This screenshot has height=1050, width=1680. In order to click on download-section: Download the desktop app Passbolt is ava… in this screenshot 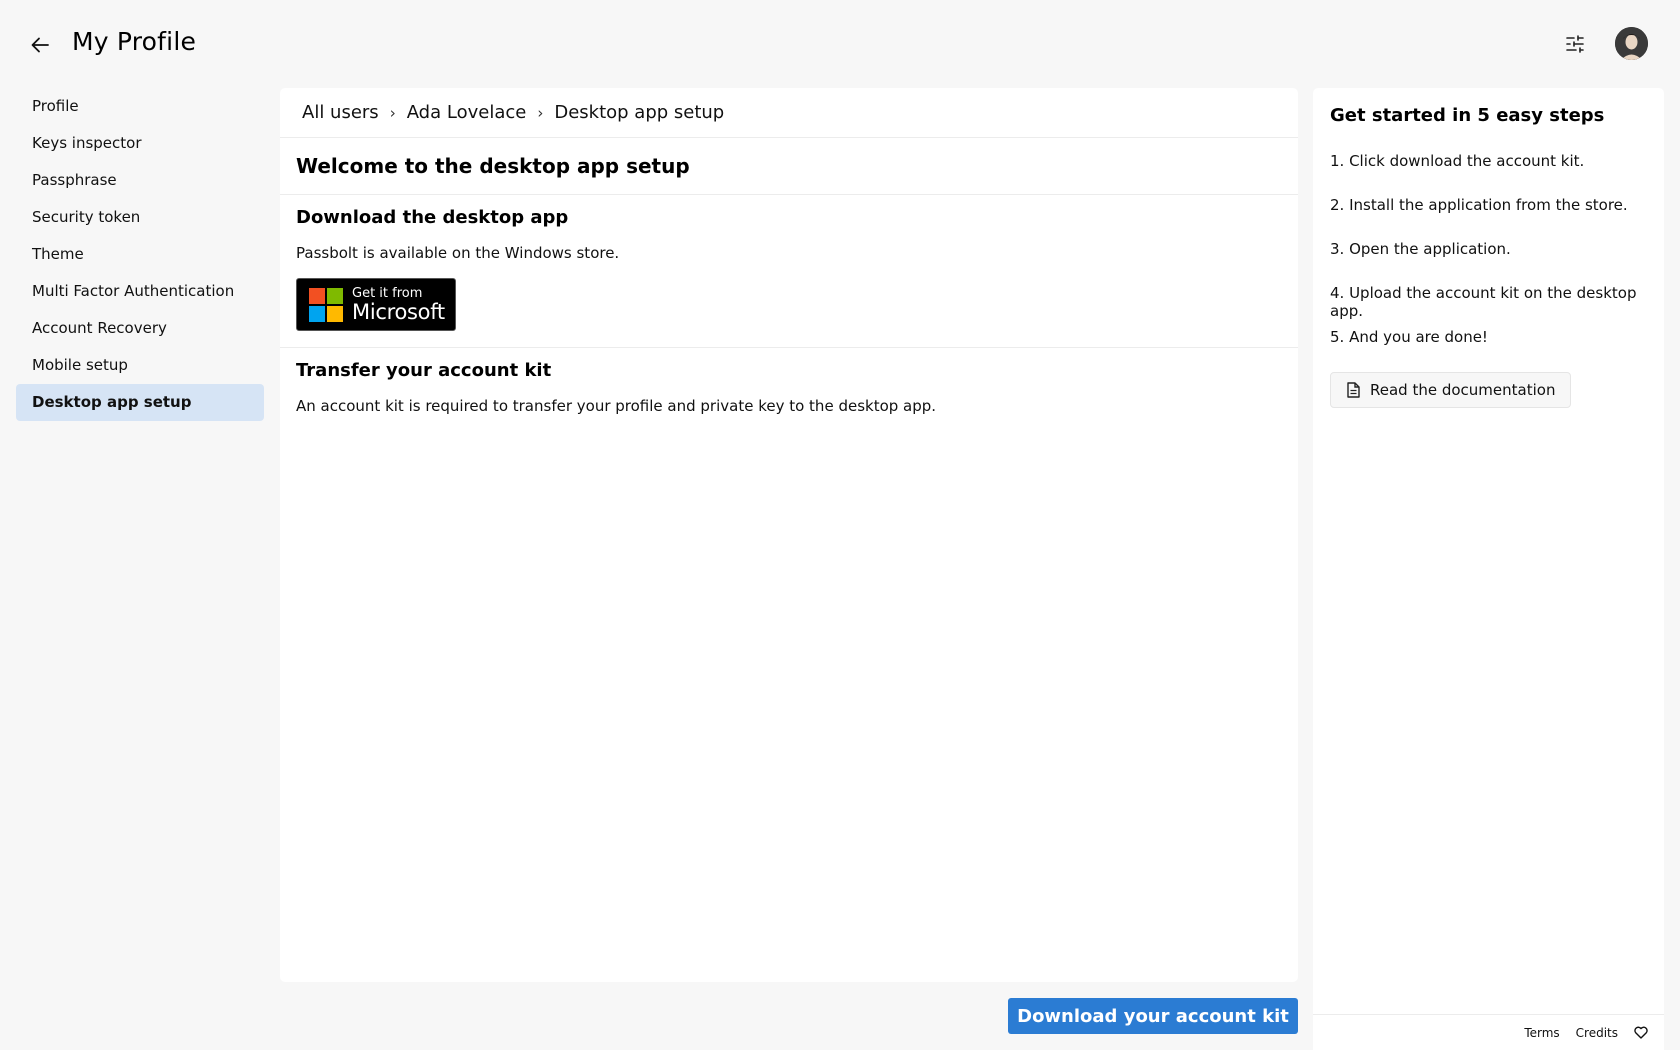, I will do `click(789, 271)`.